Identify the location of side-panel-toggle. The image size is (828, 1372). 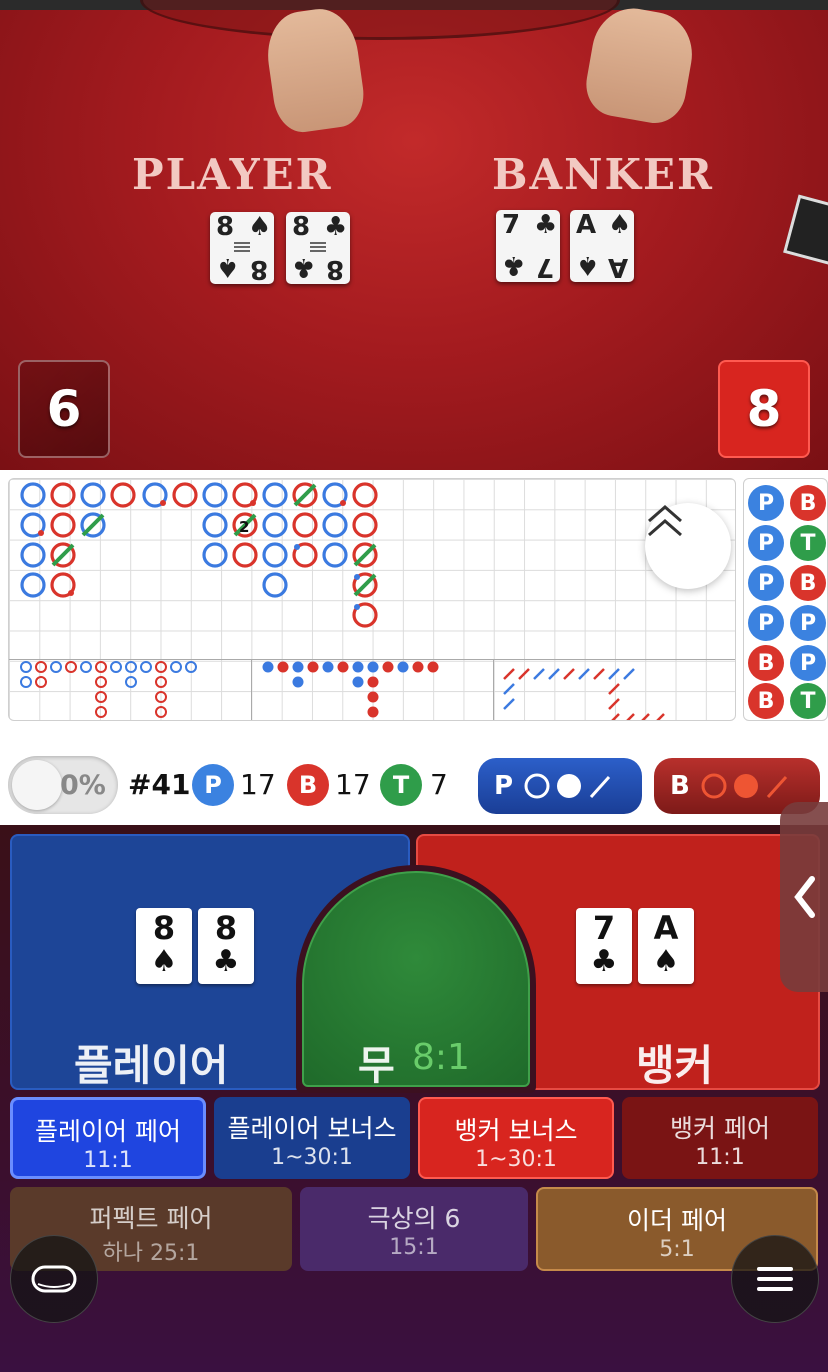
(804, 897).